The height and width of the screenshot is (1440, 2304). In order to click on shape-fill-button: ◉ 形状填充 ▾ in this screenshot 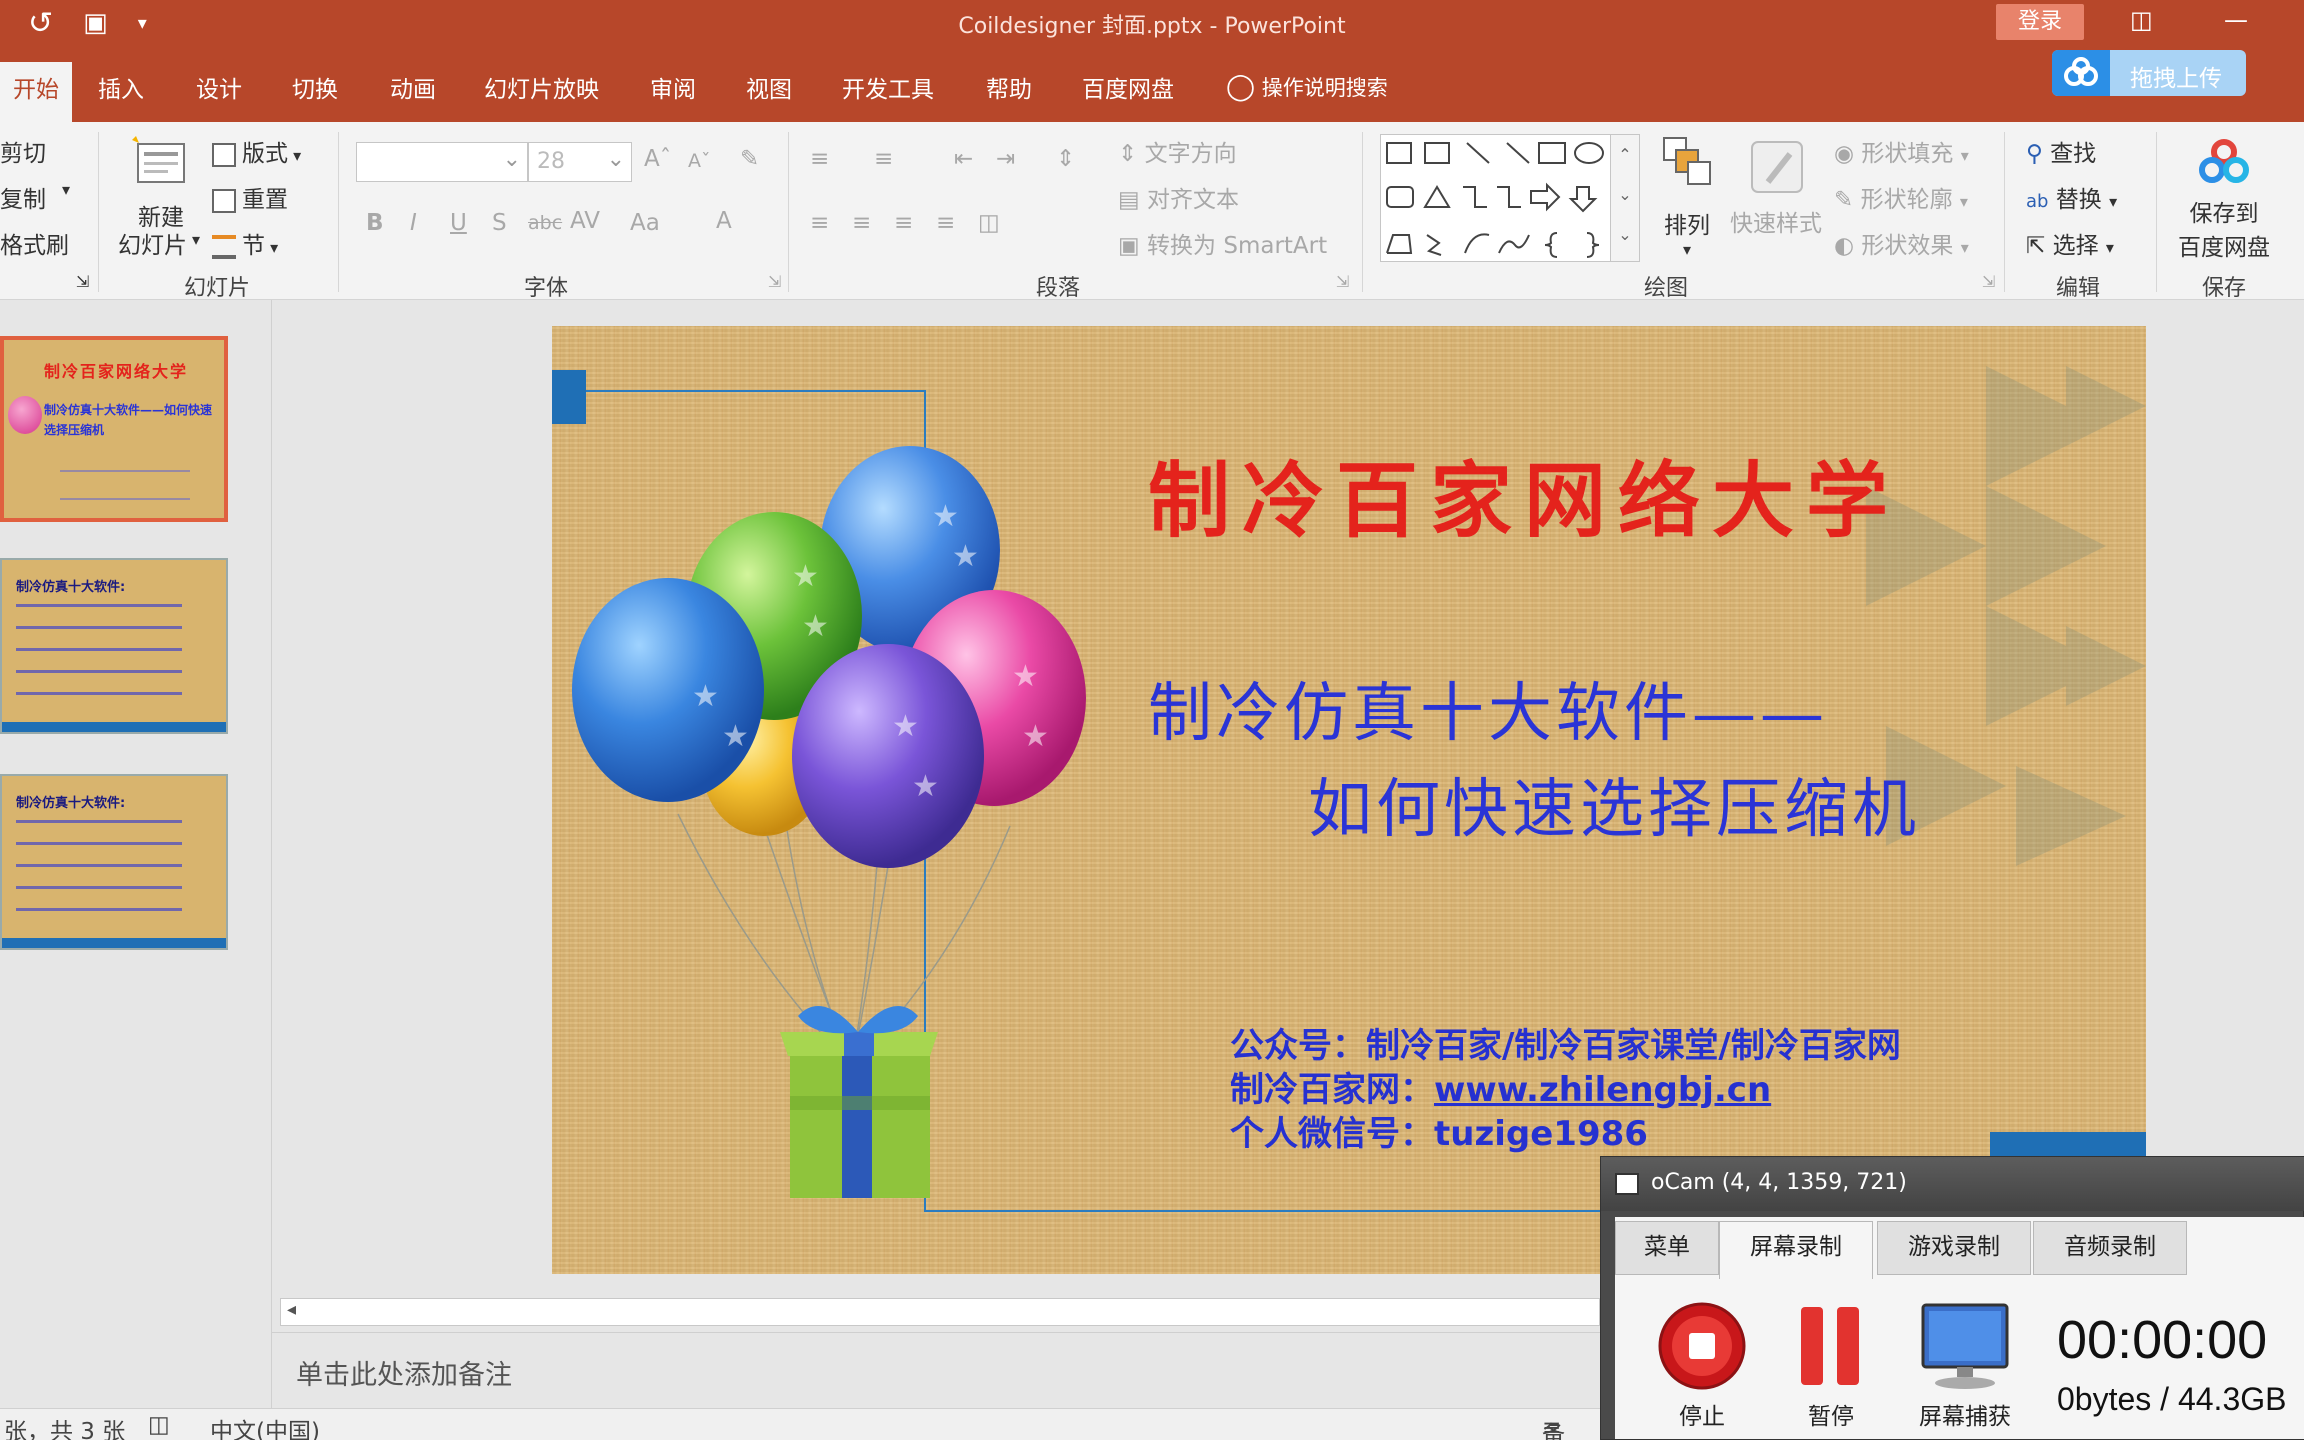, I will do `click(1901, 151)`.